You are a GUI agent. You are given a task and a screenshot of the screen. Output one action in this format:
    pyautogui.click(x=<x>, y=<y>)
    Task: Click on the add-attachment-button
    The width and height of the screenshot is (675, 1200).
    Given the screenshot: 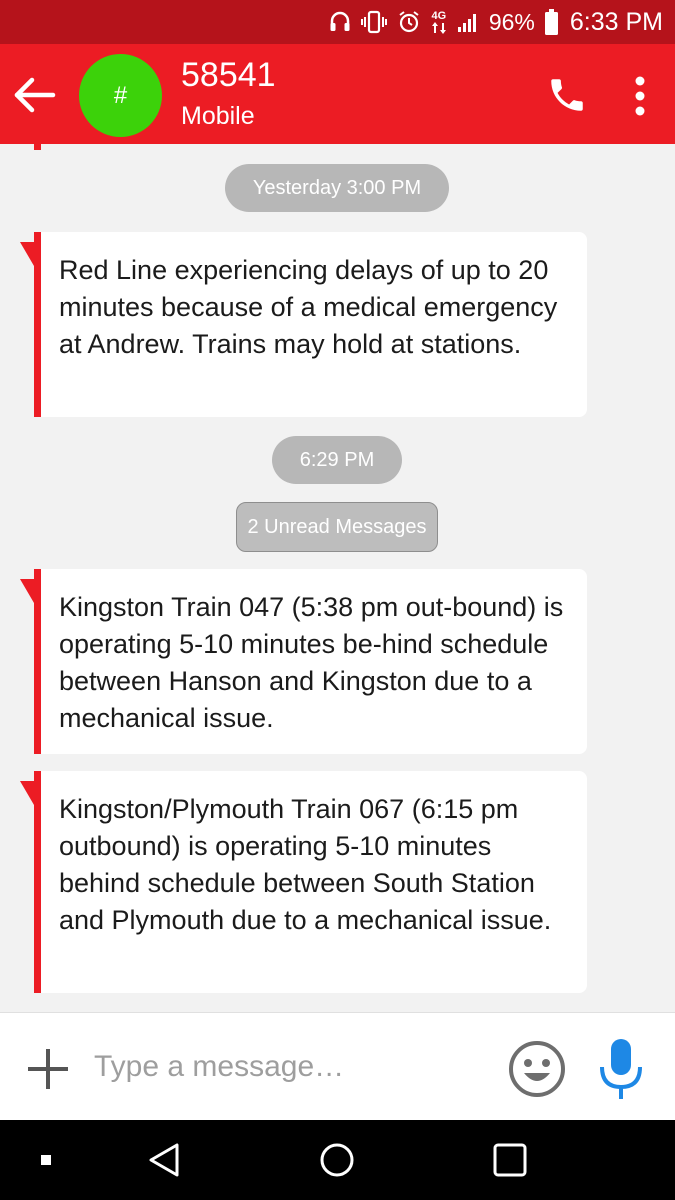 What is the action you would take?
    pyautogui.click(x=48, y=1069)
    